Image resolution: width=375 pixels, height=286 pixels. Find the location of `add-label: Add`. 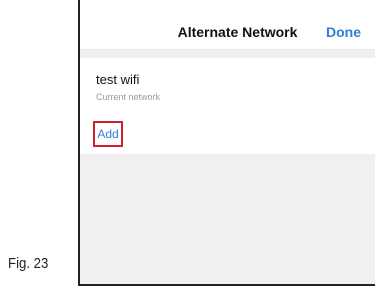

add-label: Add is located at coordinates (108, 134).